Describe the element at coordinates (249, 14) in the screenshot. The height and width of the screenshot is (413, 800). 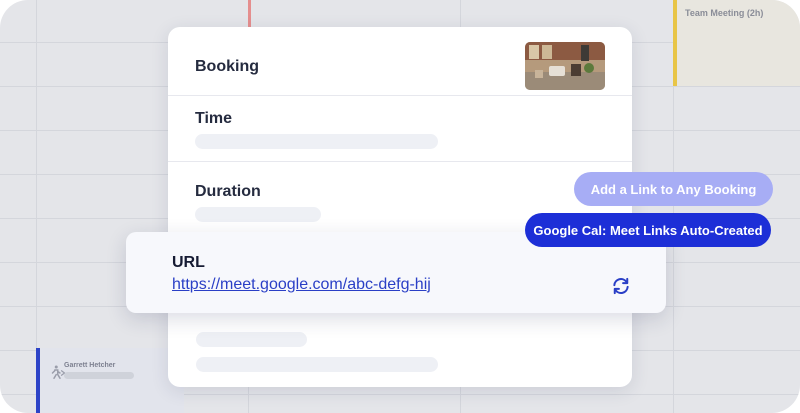
I see `current-time-indicator` at that location.